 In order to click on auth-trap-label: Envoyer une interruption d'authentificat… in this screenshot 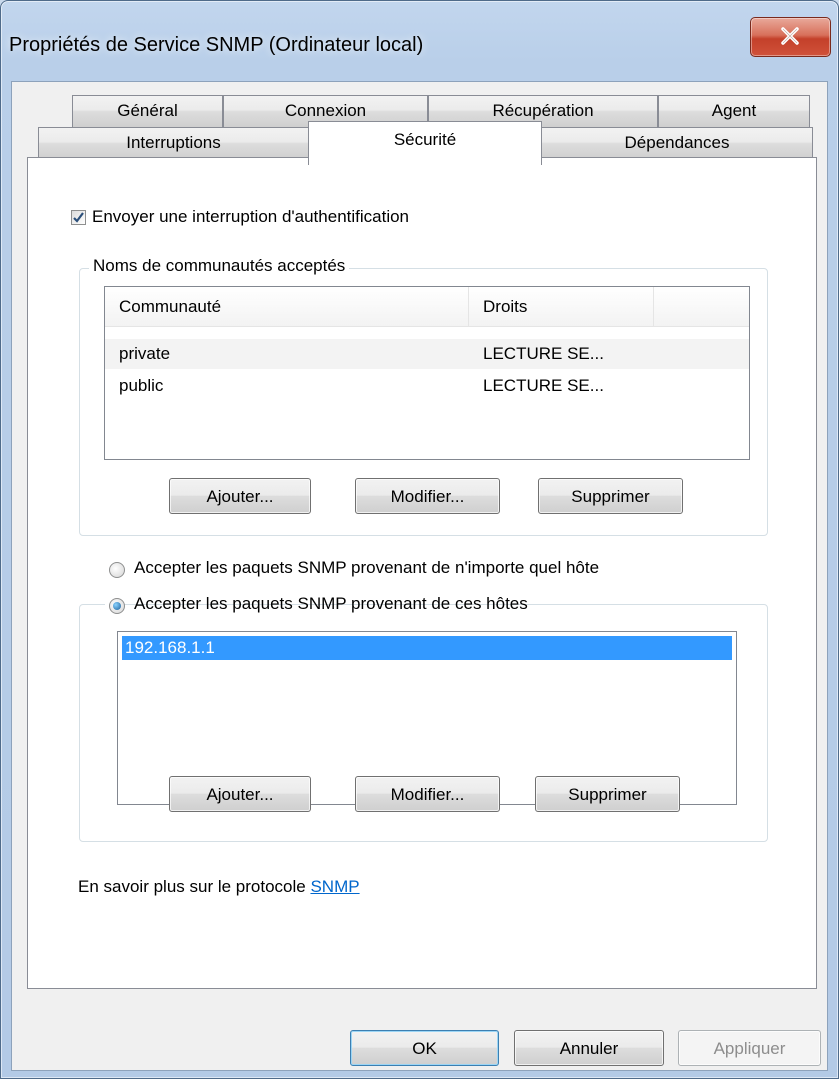, I will do `click(251, 216)`.